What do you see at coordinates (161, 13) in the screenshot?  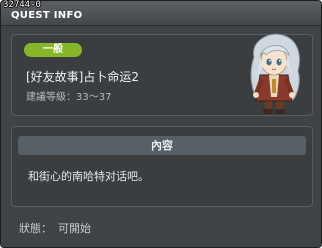 I see `title-bar: 32744-0 QUEST INFO` at bounding box center [161, 13].